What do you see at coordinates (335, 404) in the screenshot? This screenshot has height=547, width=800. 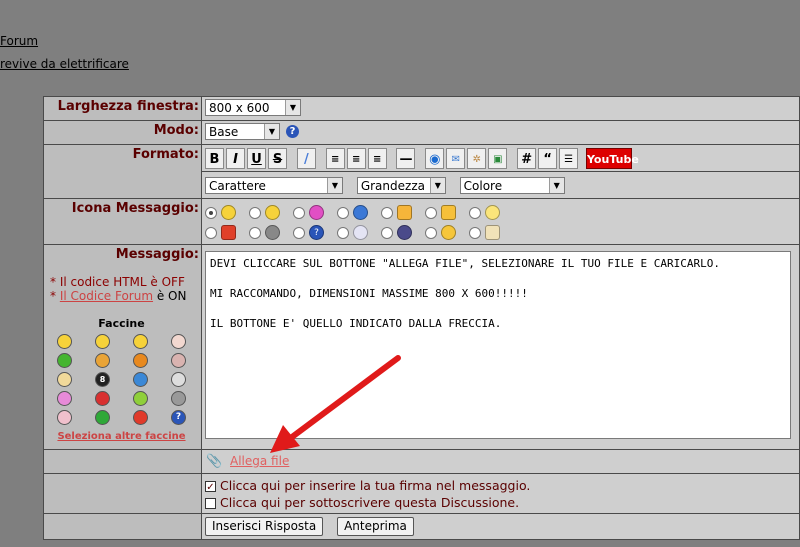 I see `red-arrow-annotation` at bounding box center [335, 404].